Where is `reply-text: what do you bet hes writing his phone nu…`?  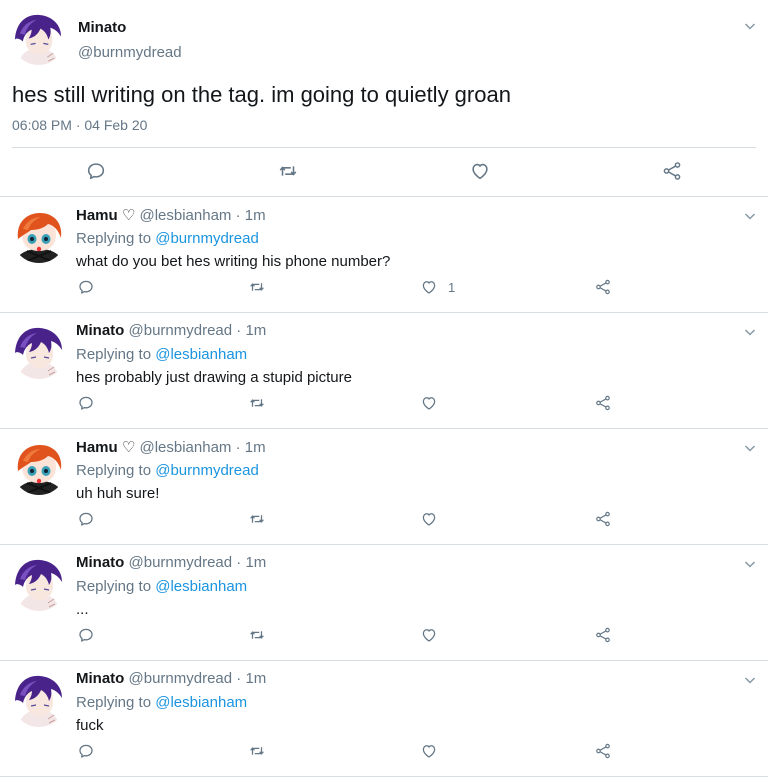
reply-text: what do you bet hes writing his phone nu… is located at coordinates (233, 261).